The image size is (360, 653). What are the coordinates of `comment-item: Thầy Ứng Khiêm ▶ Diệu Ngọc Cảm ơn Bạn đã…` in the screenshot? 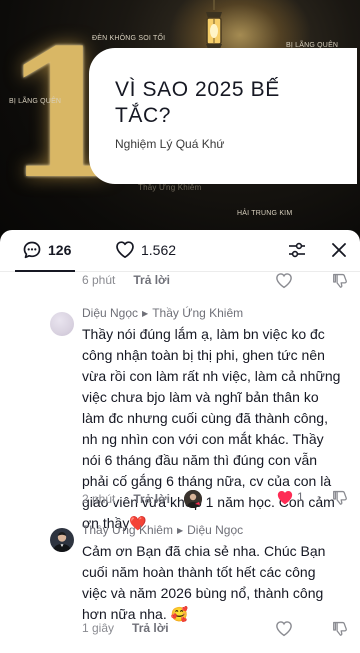 It's located at (213, 574).